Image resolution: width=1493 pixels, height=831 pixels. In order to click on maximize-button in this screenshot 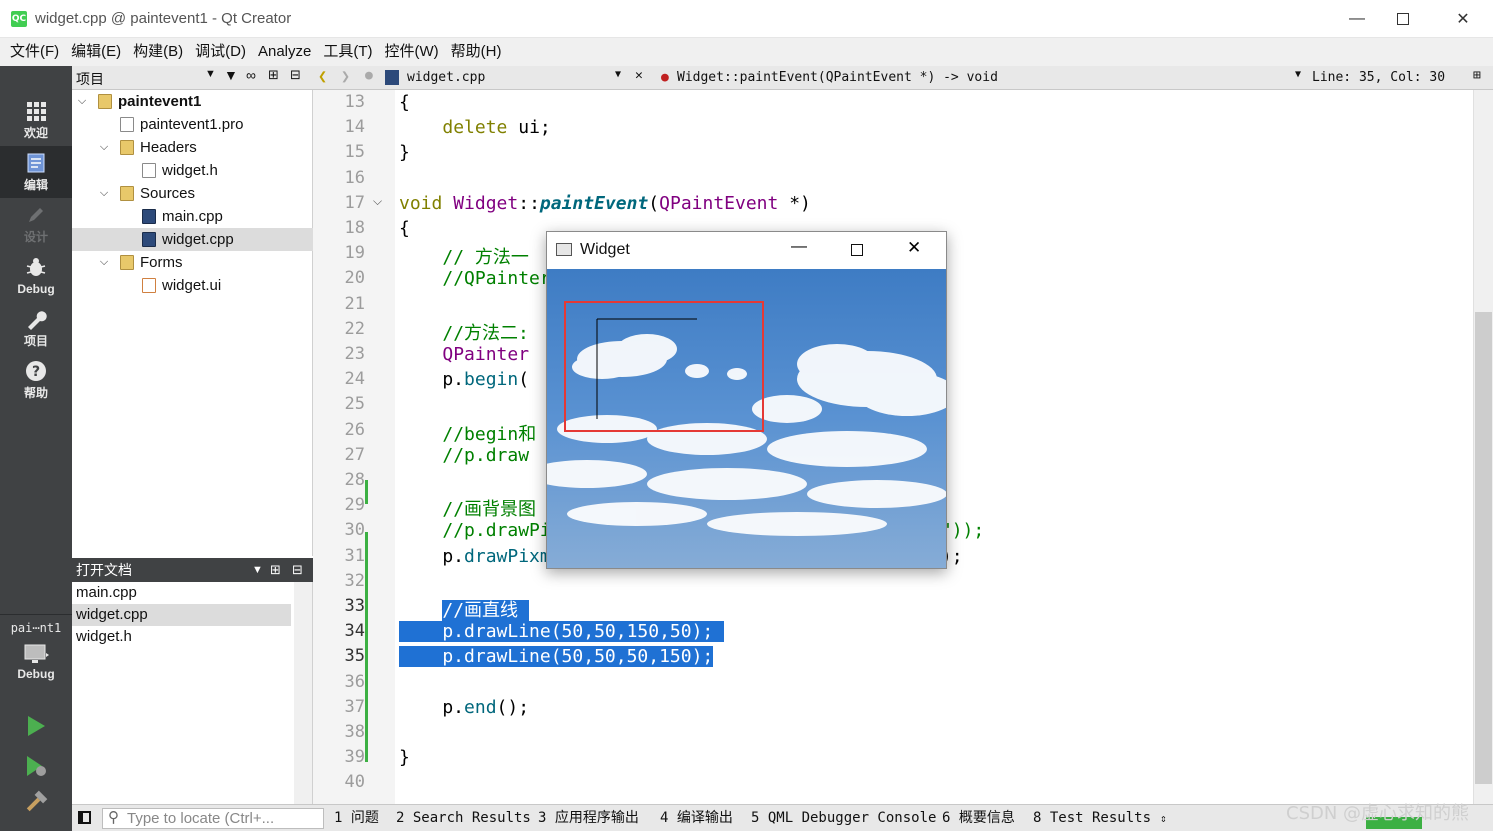, I will do `click(1403, 19)`.